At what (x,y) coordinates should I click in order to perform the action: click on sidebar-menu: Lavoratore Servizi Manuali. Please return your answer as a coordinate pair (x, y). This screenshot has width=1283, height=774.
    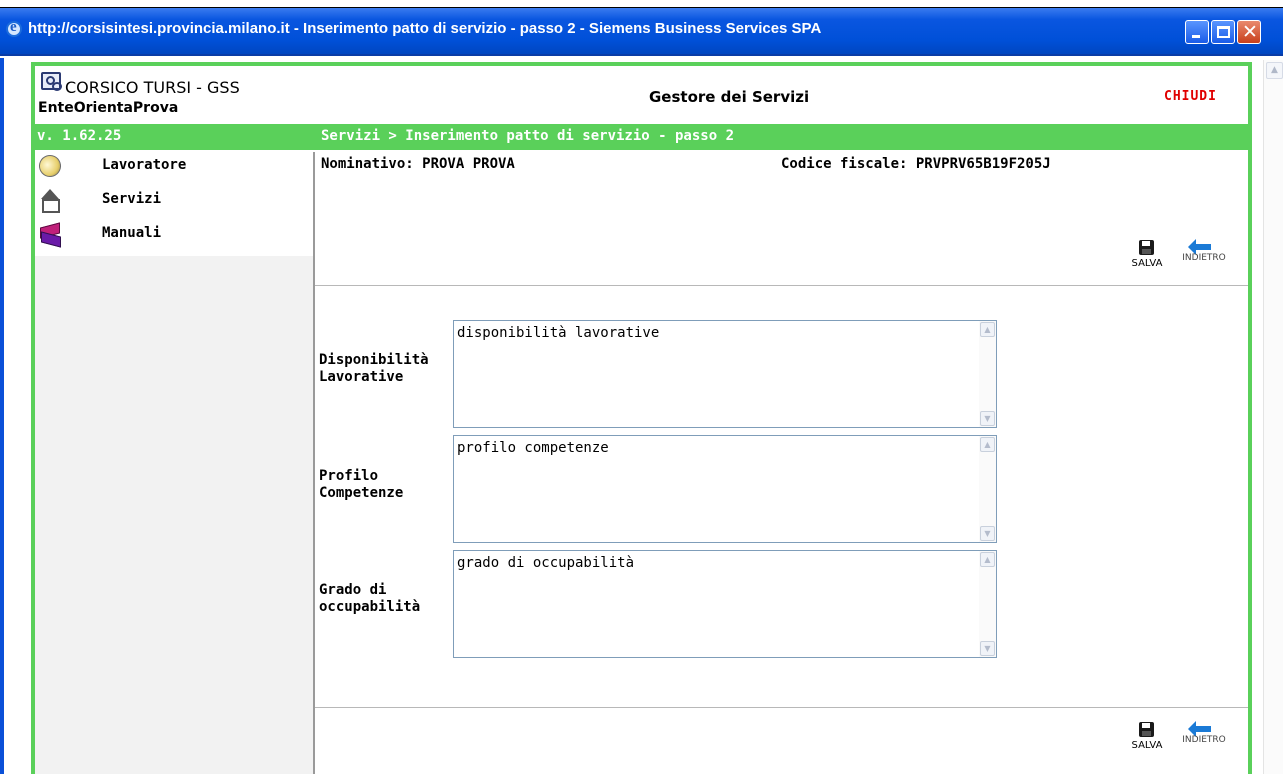
    Looking at the image, I should click on (174, 203).